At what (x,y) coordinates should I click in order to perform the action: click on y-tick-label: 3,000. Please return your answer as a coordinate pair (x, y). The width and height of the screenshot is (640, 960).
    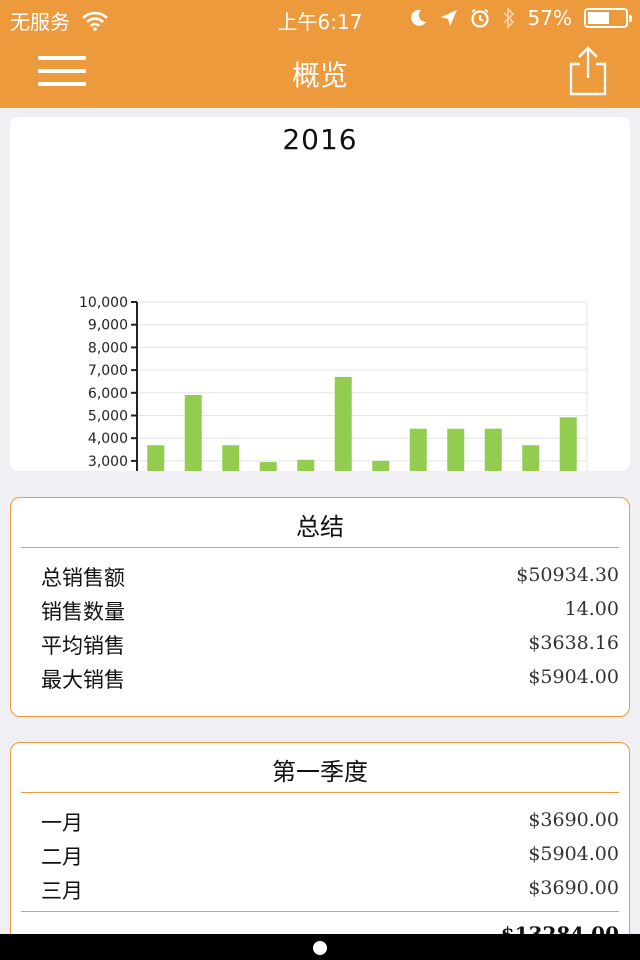
    Looking at the image, I should click on (108, 462).